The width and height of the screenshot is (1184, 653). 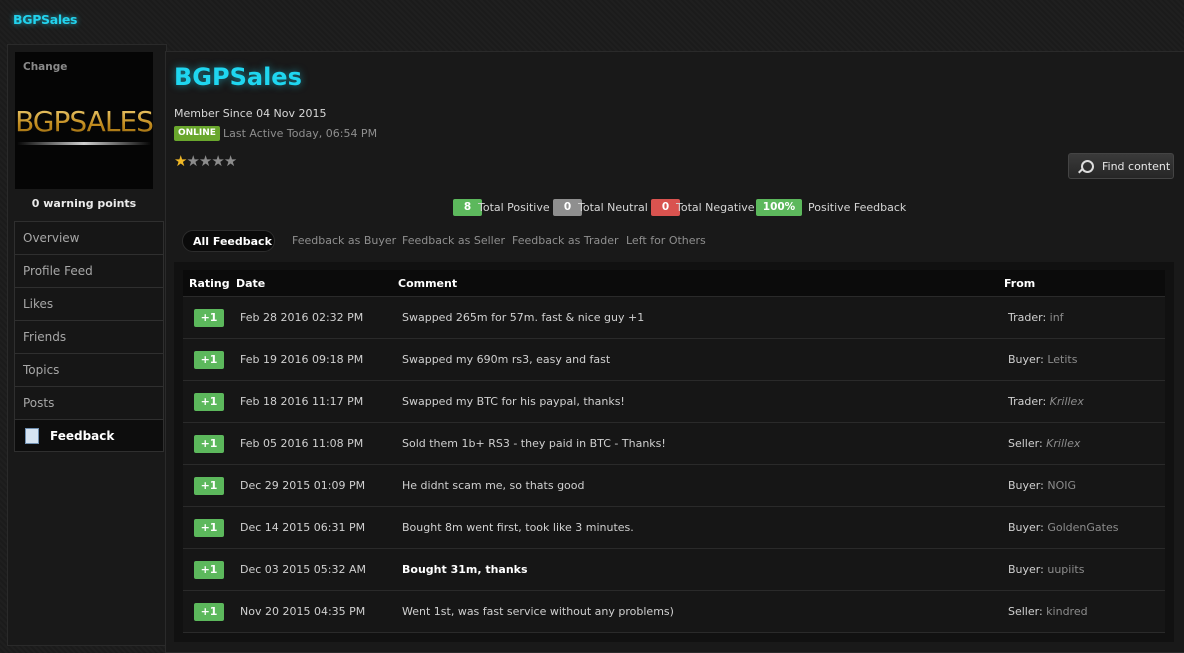 What do you see at coordinates (238, 77) in the screenshot?
I see `profile-name: BGPSales` at bounding box center [238, 77].